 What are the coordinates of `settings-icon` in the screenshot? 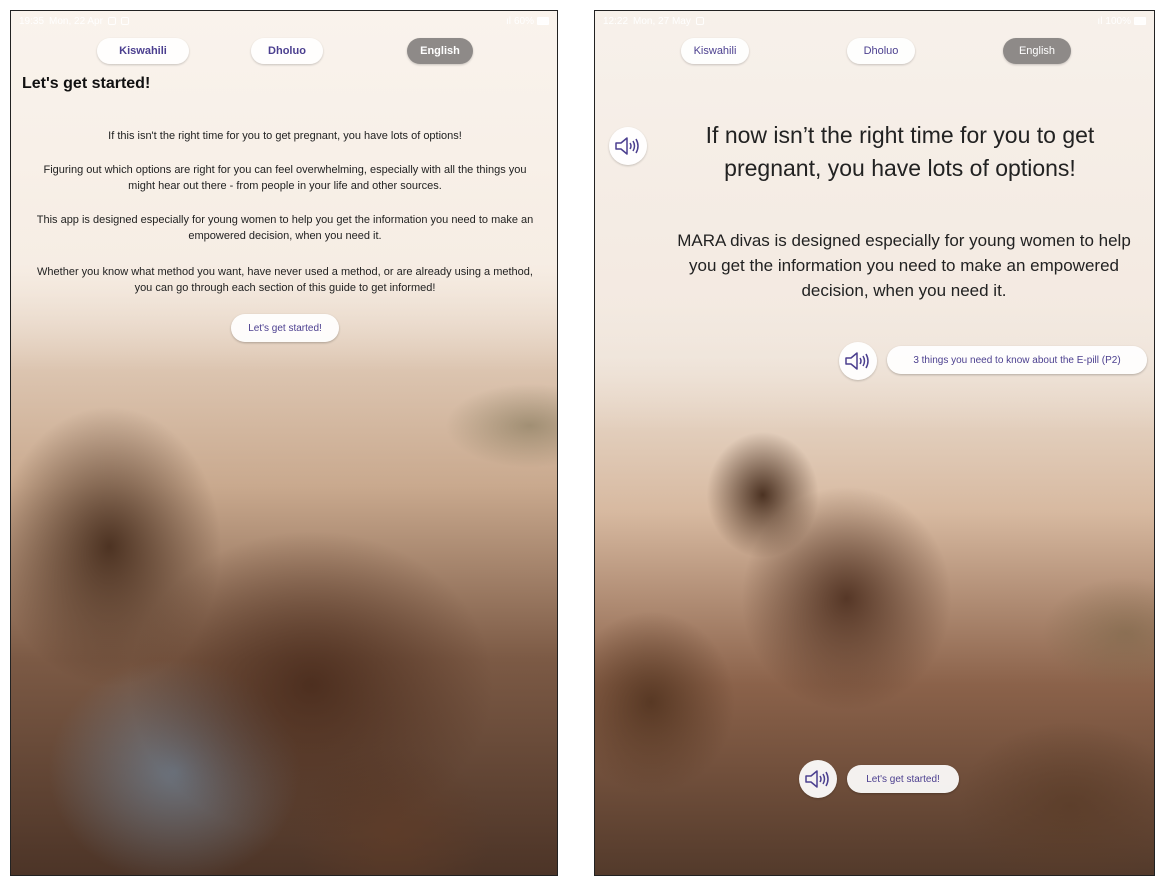 It's located at (124, 21).